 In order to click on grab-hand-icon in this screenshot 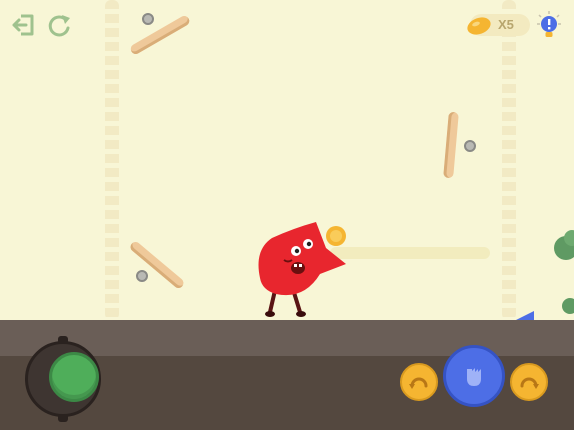, I will do `click(474, 377)`.